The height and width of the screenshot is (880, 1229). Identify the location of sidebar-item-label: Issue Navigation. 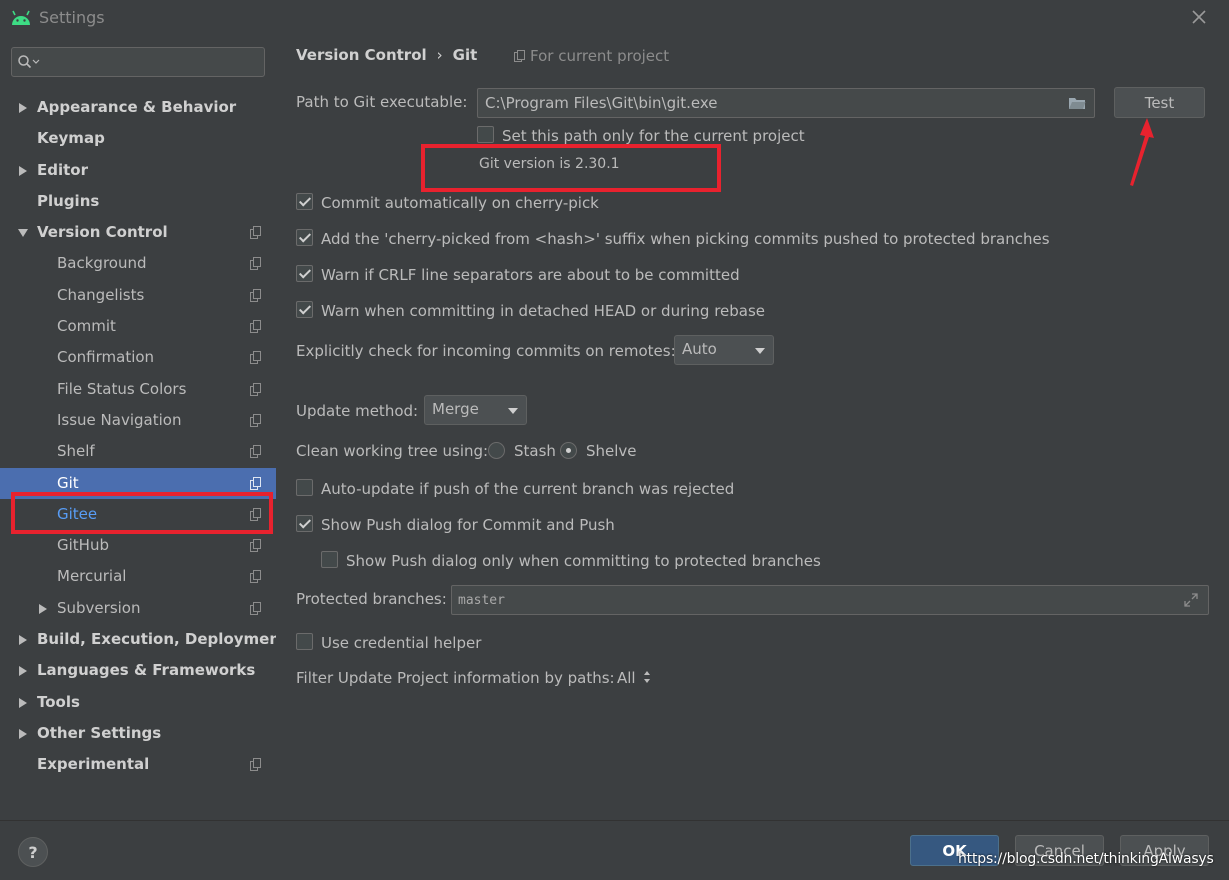
(119, 419).